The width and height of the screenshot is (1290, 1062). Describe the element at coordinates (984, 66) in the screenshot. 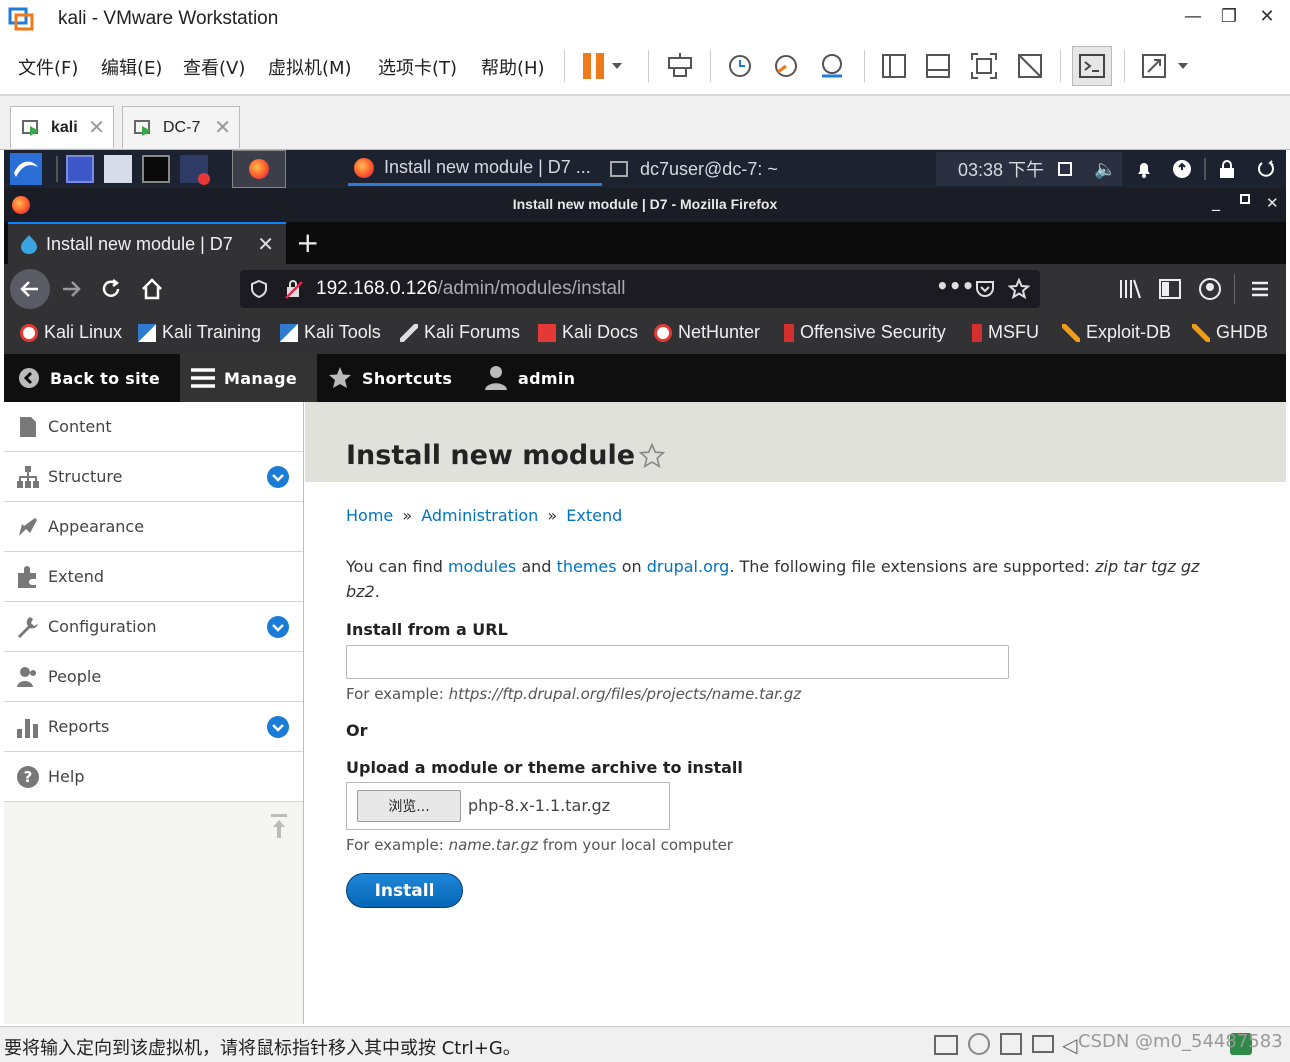

I see `full-screen-icon` at that location.